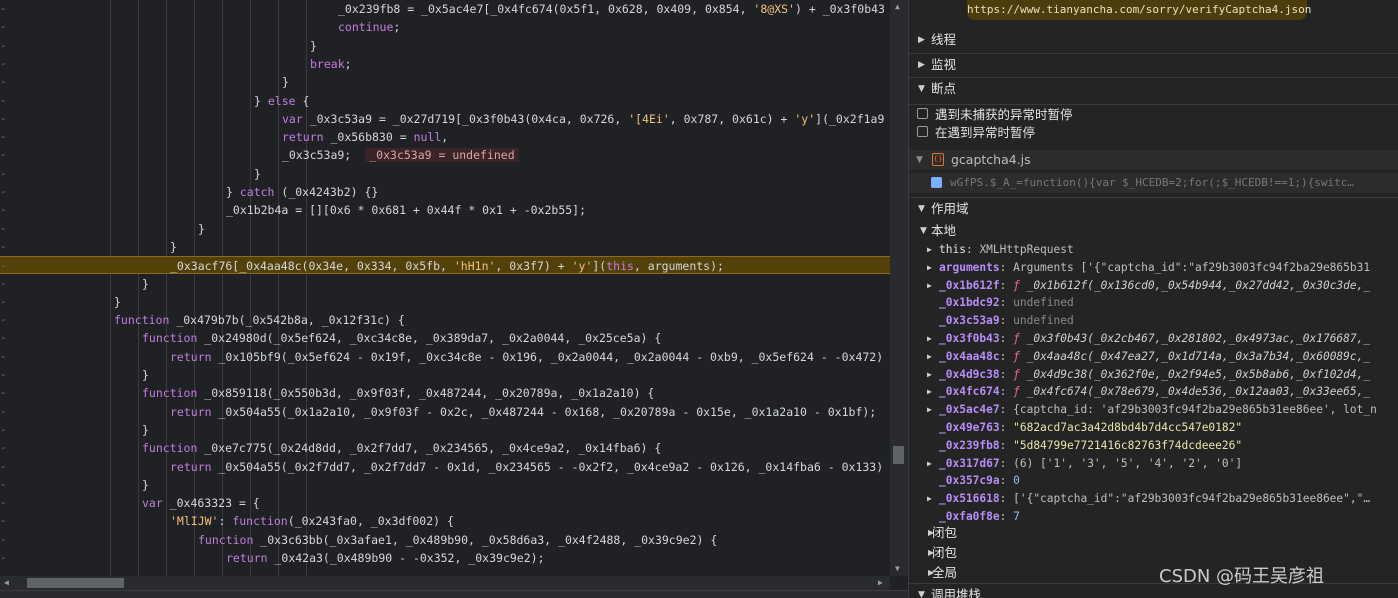 The width and height of the screenshot is (1398, 598). What do you see at coordinates (1153, 533) in the screenshot?
I see `scope-closure-1: ▶ 闭包` at bounding box center [1153, 533].